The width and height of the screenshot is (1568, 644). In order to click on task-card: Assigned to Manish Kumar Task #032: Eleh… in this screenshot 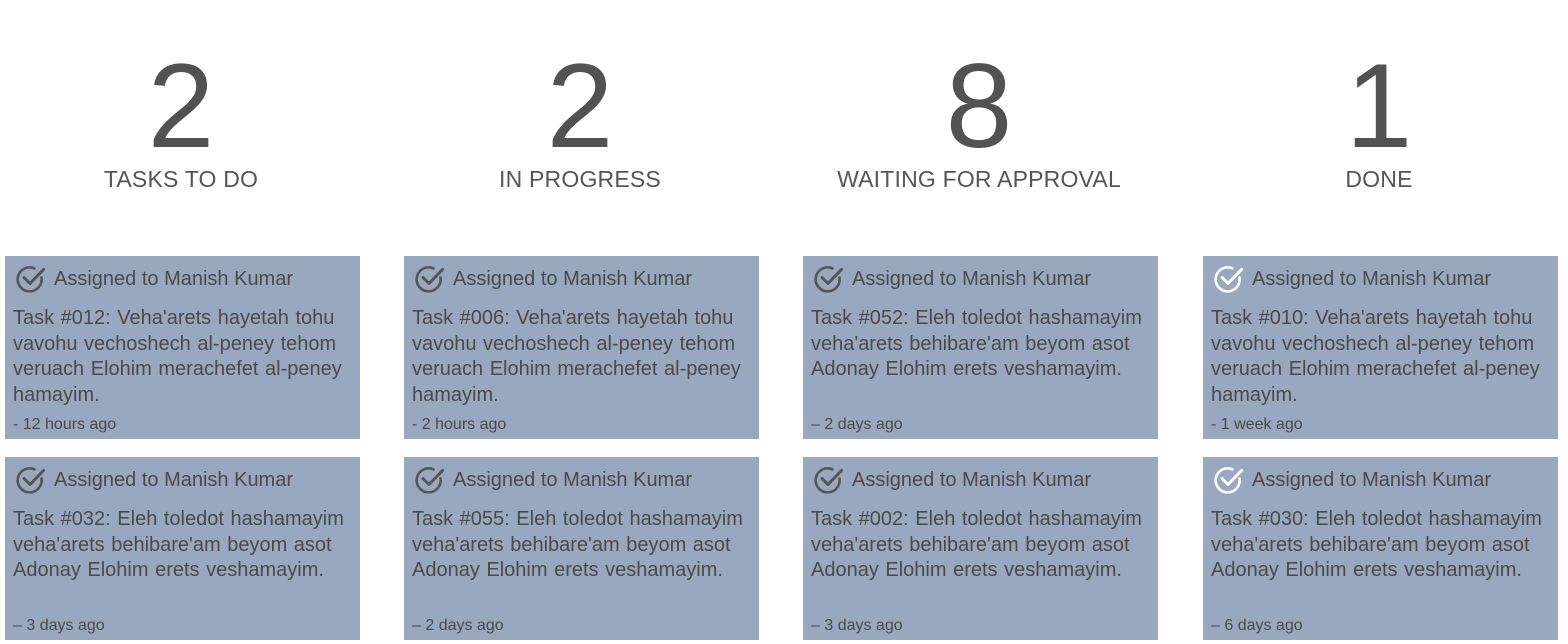, I will do `click(182, 548)`.